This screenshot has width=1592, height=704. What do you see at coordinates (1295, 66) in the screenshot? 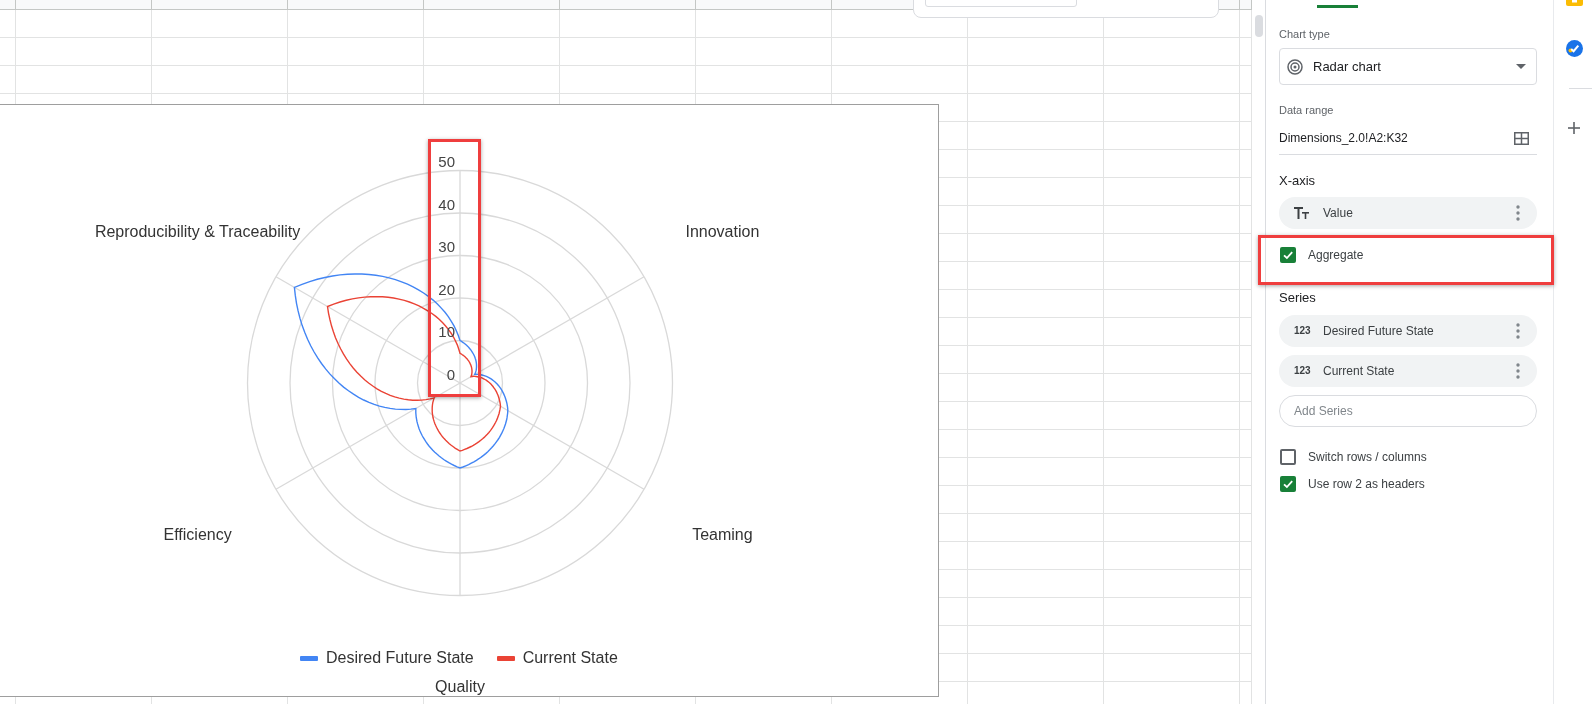
I see `radar-chart-icon` at bounding box center [1295, 66].